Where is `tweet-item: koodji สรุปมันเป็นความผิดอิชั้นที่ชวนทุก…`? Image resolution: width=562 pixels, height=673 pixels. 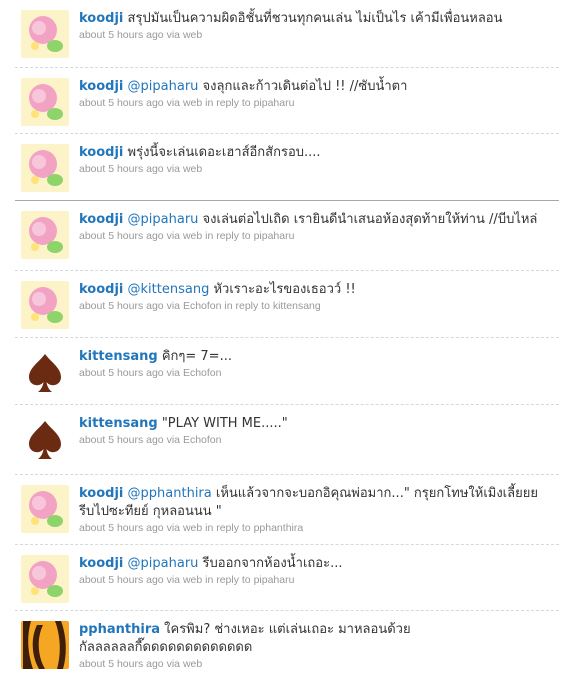
tweet-item: koodji สรุปมันเป็นความผิดอิชั้นที่ชวนทุก… is located at coordinates (287, 34).